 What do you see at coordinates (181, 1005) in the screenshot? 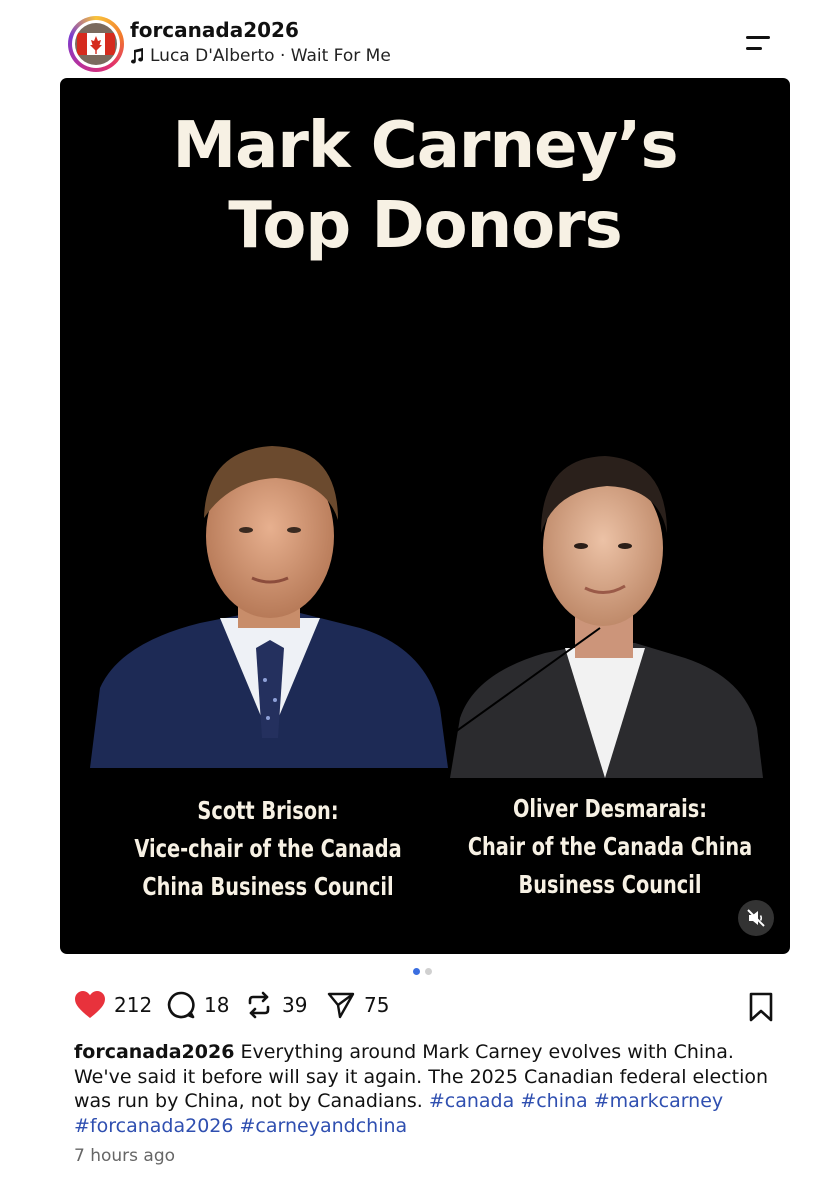
I see `comment-icon` at bounding box center [181, 1005].